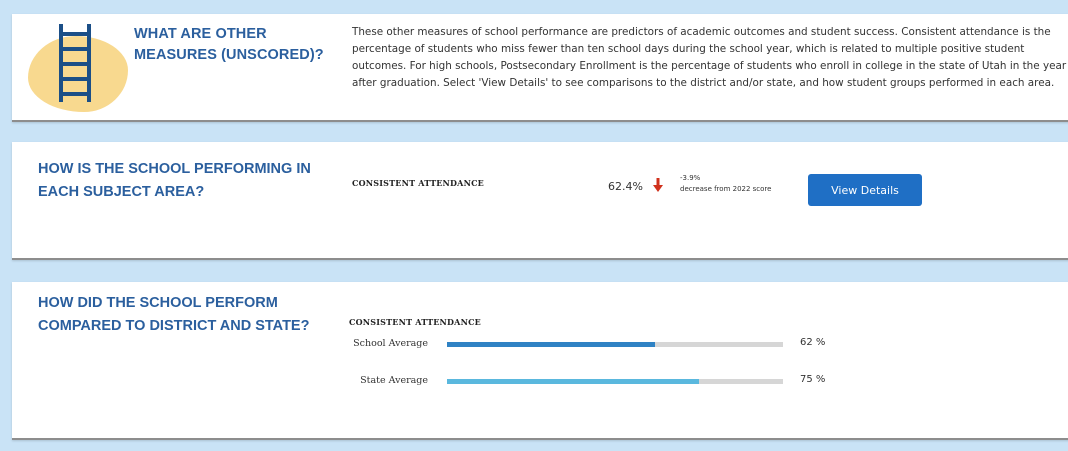 The height and width of the screenshot is (451, 1068). Describe the element at coordinates (551, 344) in the screenshot. I see `bar-fill-school` at that location.